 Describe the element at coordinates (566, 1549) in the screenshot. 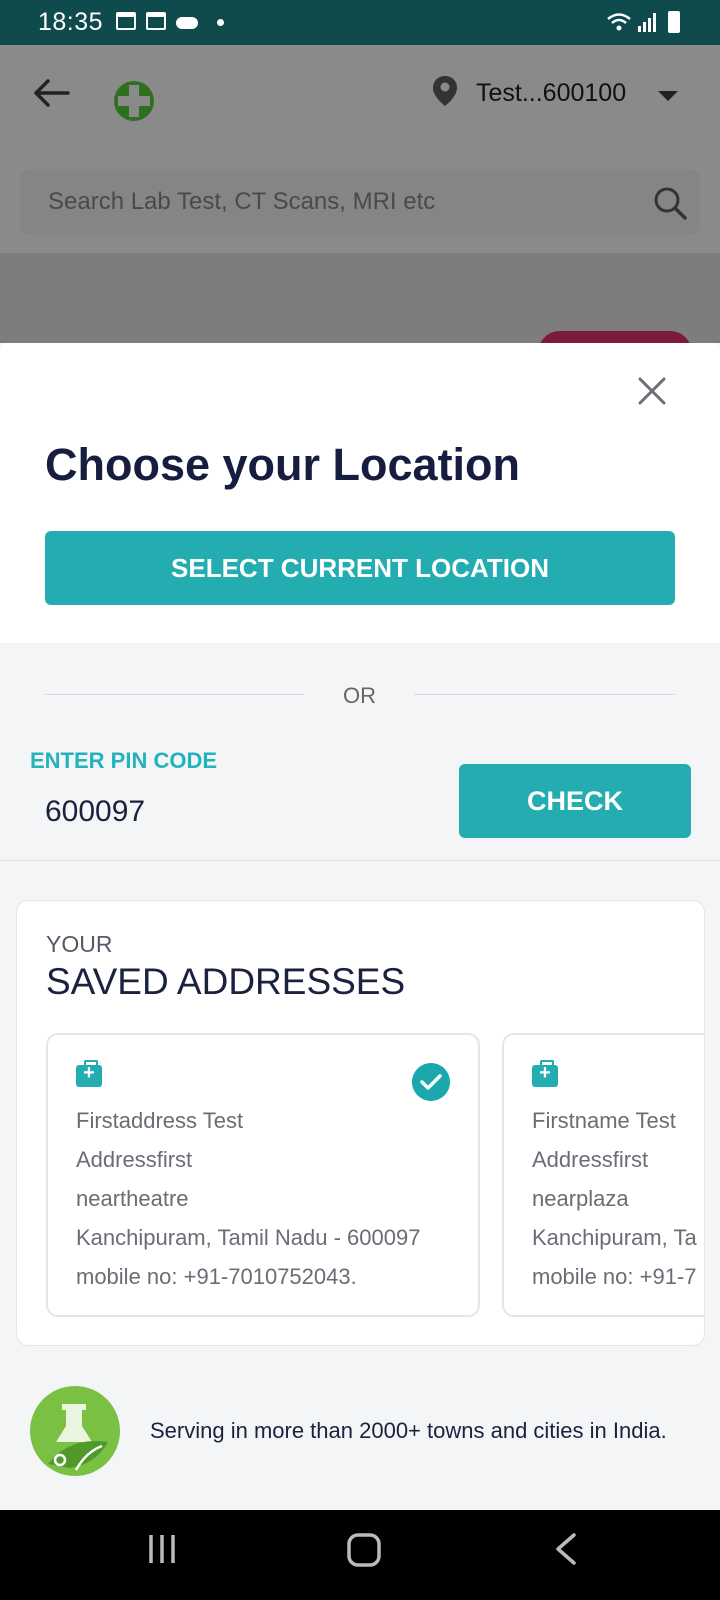

I see `back-icon` at that location.